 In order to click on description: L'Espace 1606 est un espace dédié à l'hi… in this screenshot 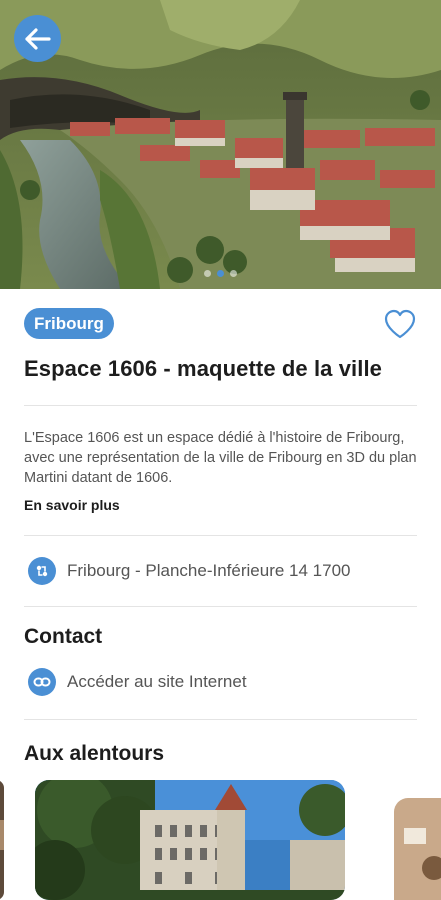, I will do `click(220, 458)`.